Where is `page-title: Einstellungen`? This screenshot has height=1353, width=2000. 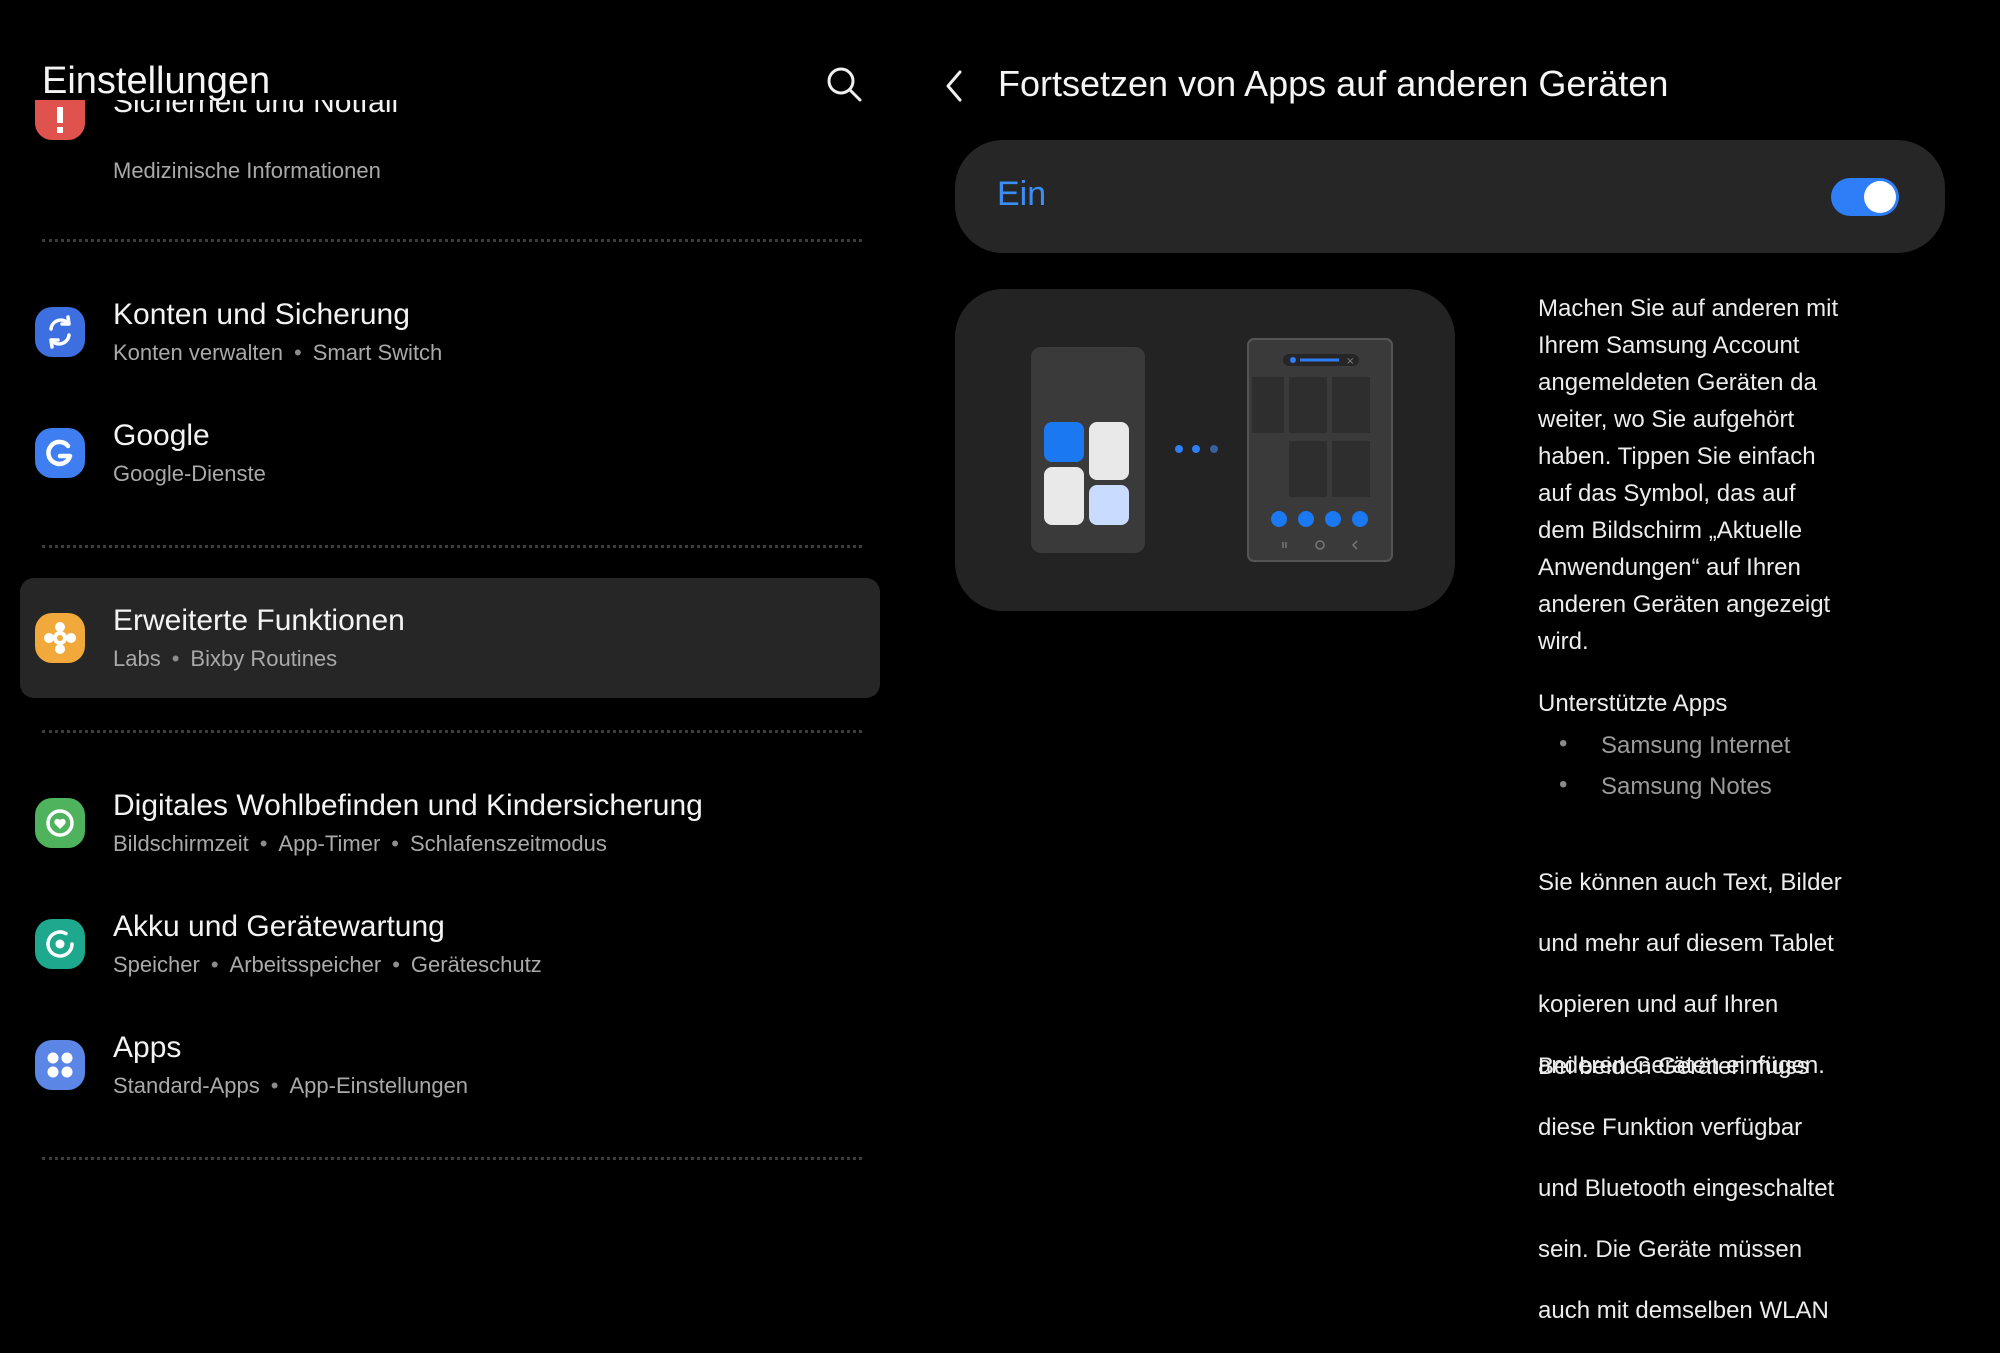
page-title: Einstellungen is located at coordinates (156, 81).